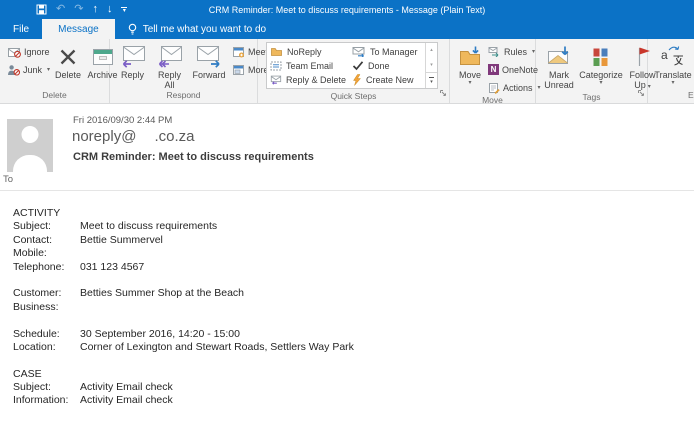  Describe the element at coordinates (21, 29) in the screenshot. I see `tab-file: File` at that location.